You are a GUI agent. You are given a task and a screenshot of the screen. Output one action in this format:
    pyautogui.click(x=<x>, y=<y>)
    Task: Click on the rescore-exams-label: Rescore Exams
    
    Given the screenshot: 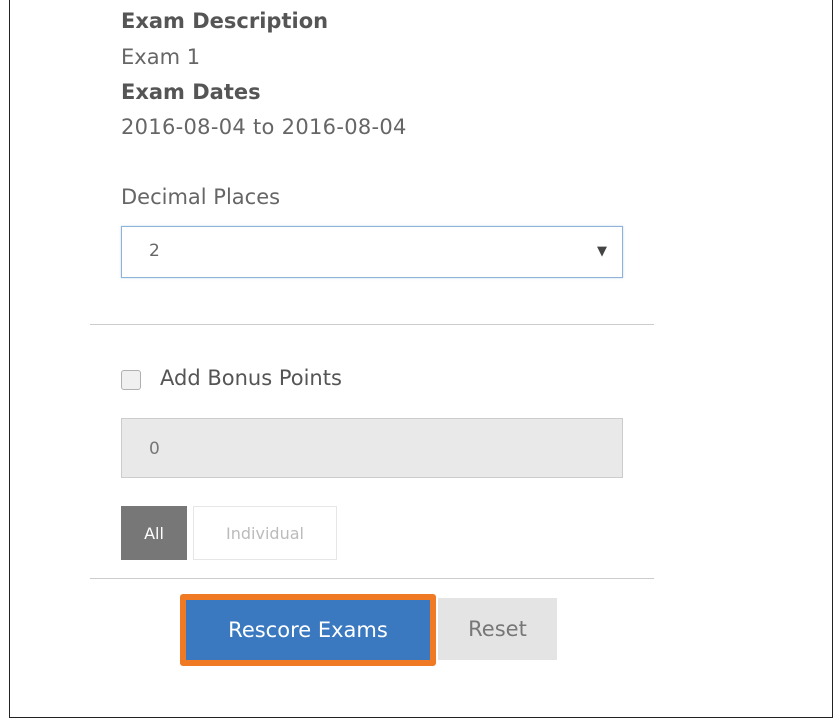 What is the action you would take?
    pyautogui.click(x=308, y=630)
    